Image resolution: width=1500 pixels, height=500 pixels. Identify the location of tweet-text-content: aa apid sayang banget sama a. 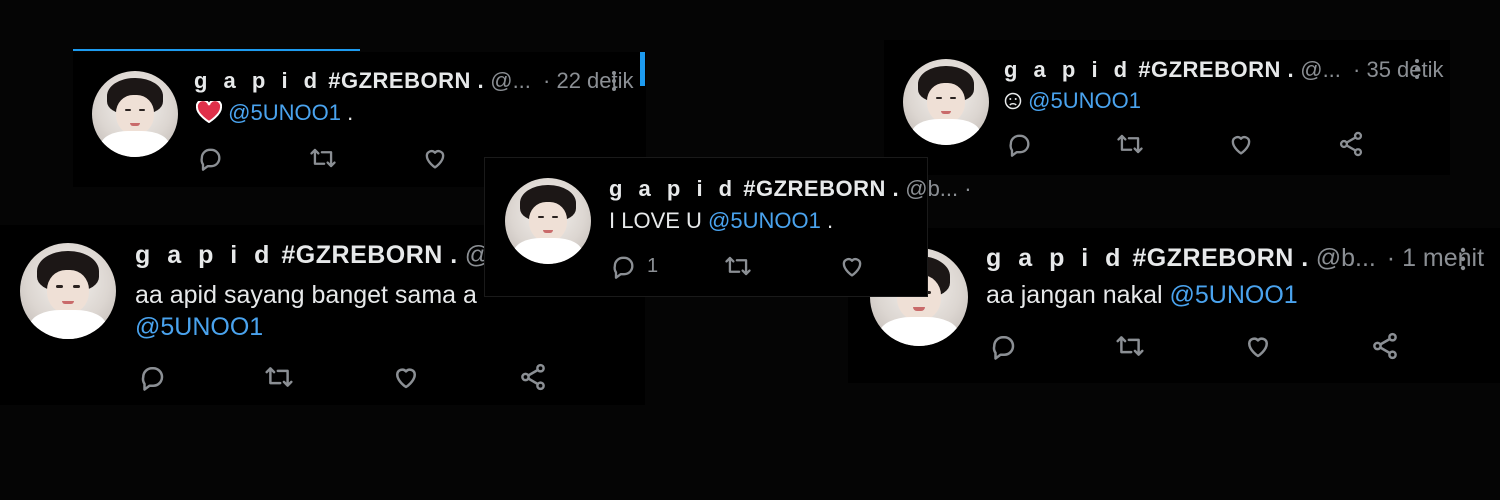
(306, 295).